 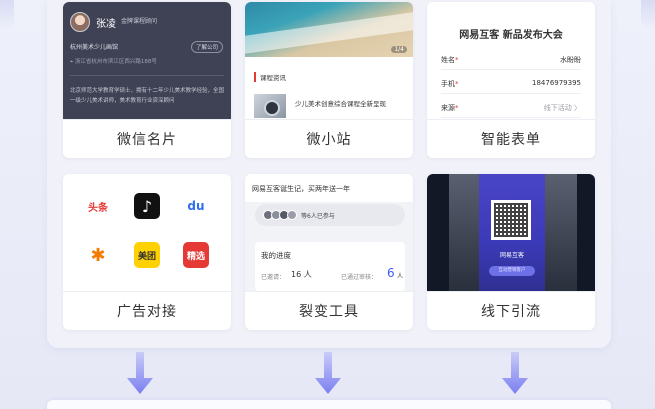 What do you see at coordinates (273, 277) in the screenshot?
I see `invited-label: 已邀请：` at bounding box center [273, 277].